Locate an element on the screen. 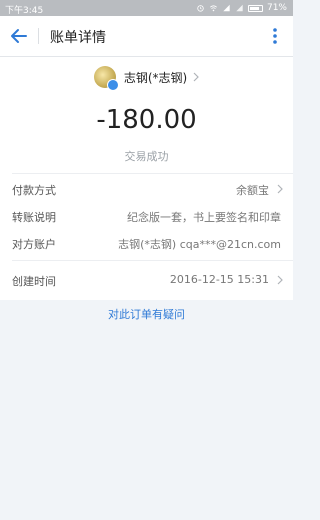  detail-row-payment-method: 付款方式 余额宝 is located at coordinates (146, 189).